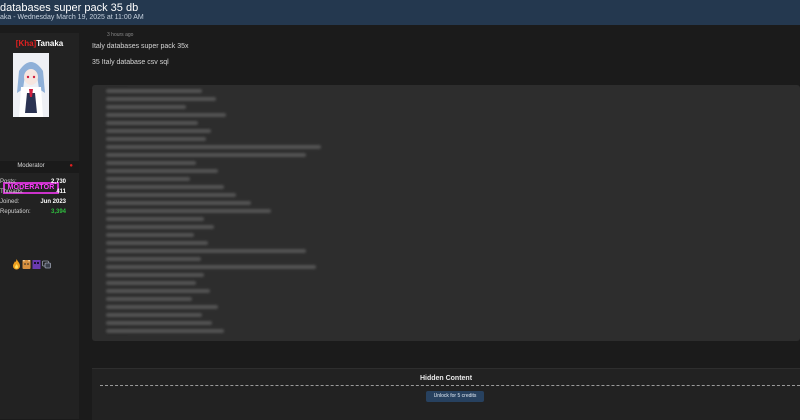 The height and width of the screenshot is (420, 800). Describe the element at coordinates (8, 182) in the screenshot. I see `stat-label: Posts:` at that location.